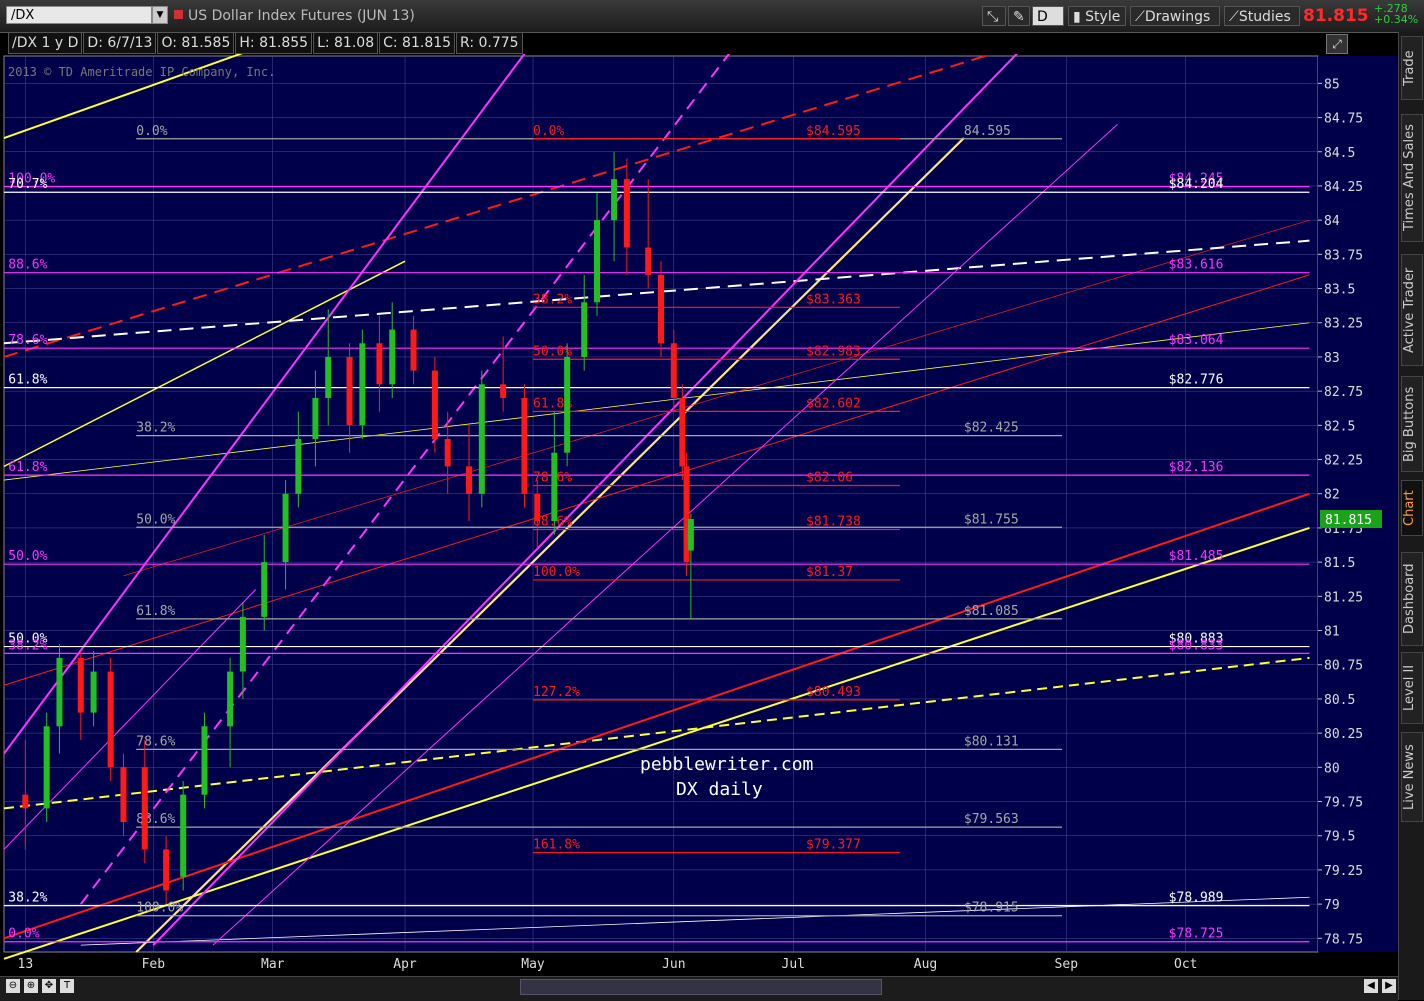 The height and width of the screenshot is (1001, 1424). What do you see at coordinates (1396, 19) in the screenshot?
I see `change-percent: +0.34%` at bounding box center [1396, 19].